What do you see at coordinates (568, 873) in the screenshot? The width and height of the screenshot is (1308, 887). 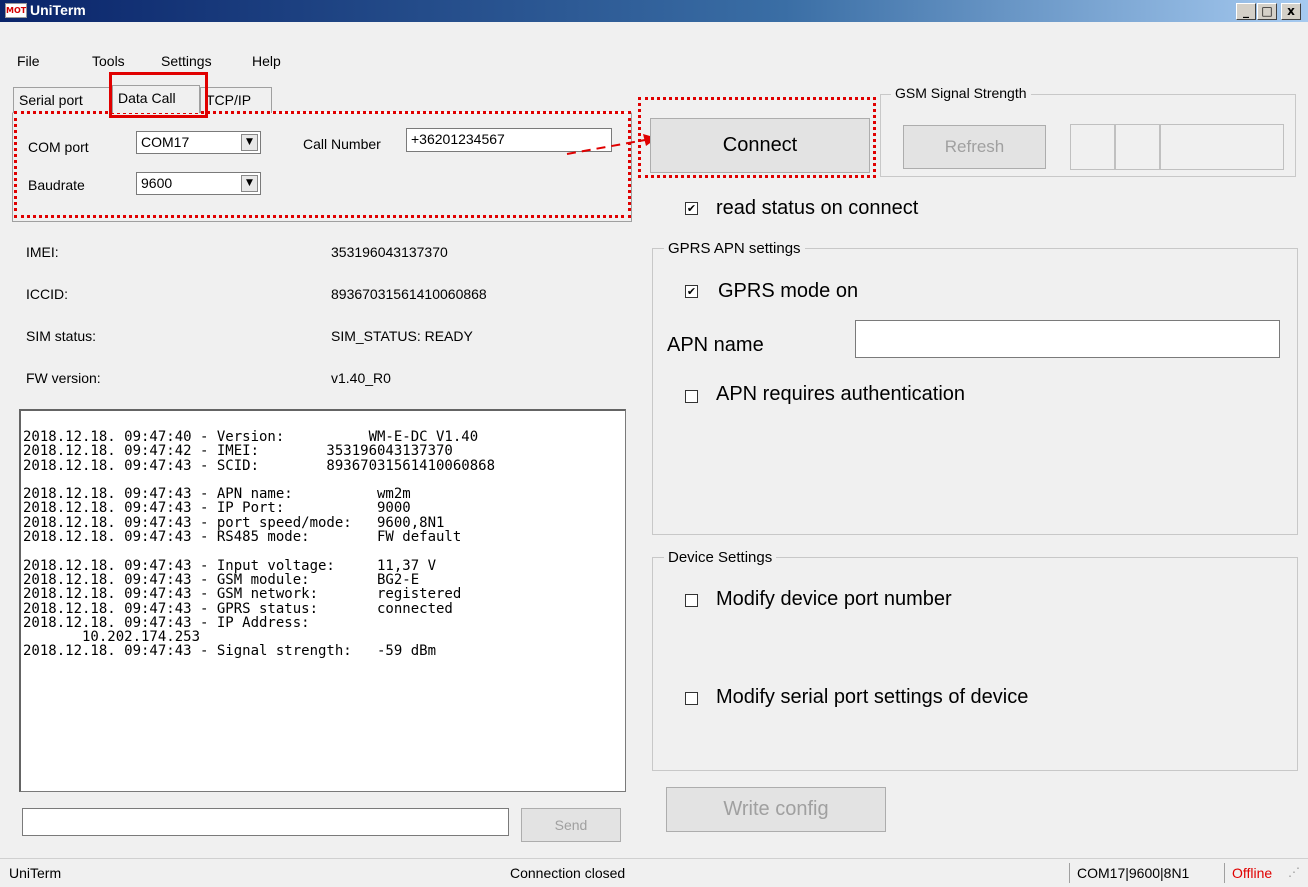 I see `status-connection: Connection closed` at bounding box center [568, 873].